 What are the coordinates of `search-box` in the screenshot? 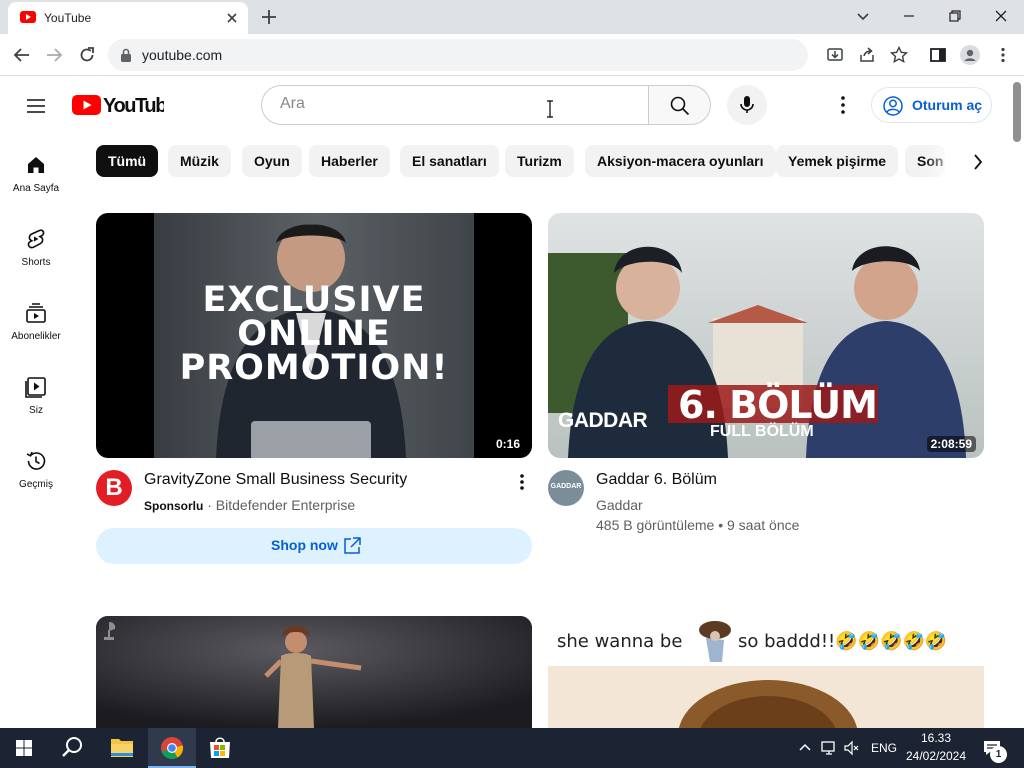 It's located at (455, 105).